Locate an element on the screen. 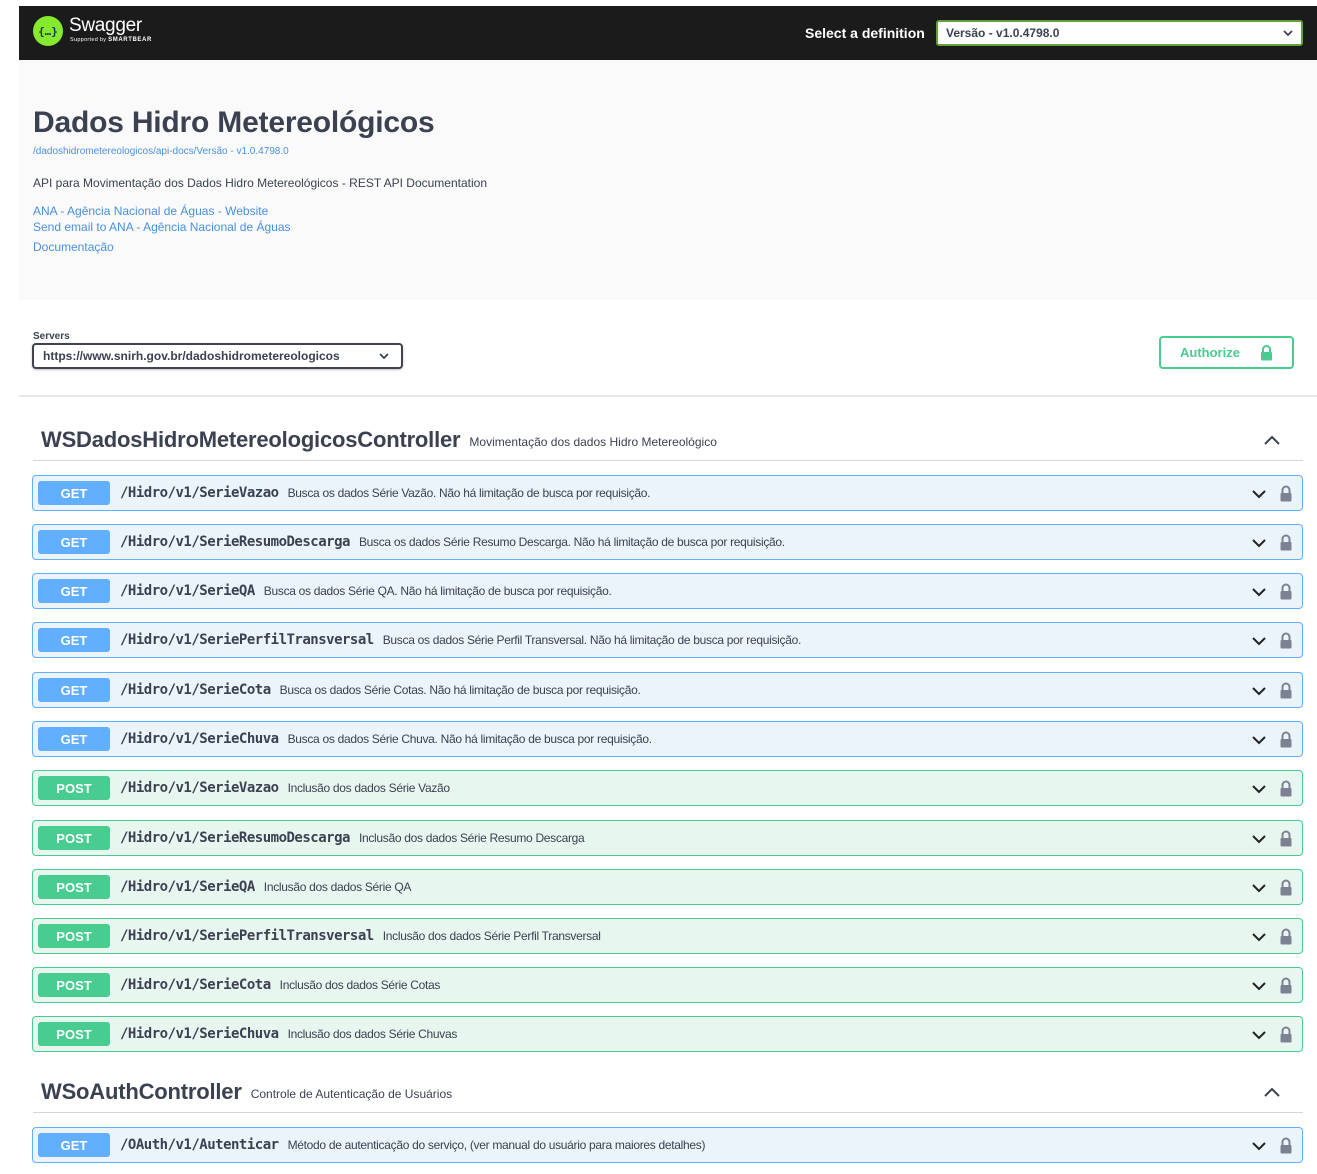  operation-summary: Inclusão dos dados Série Chuvas is located at coordinates (372, 1034).